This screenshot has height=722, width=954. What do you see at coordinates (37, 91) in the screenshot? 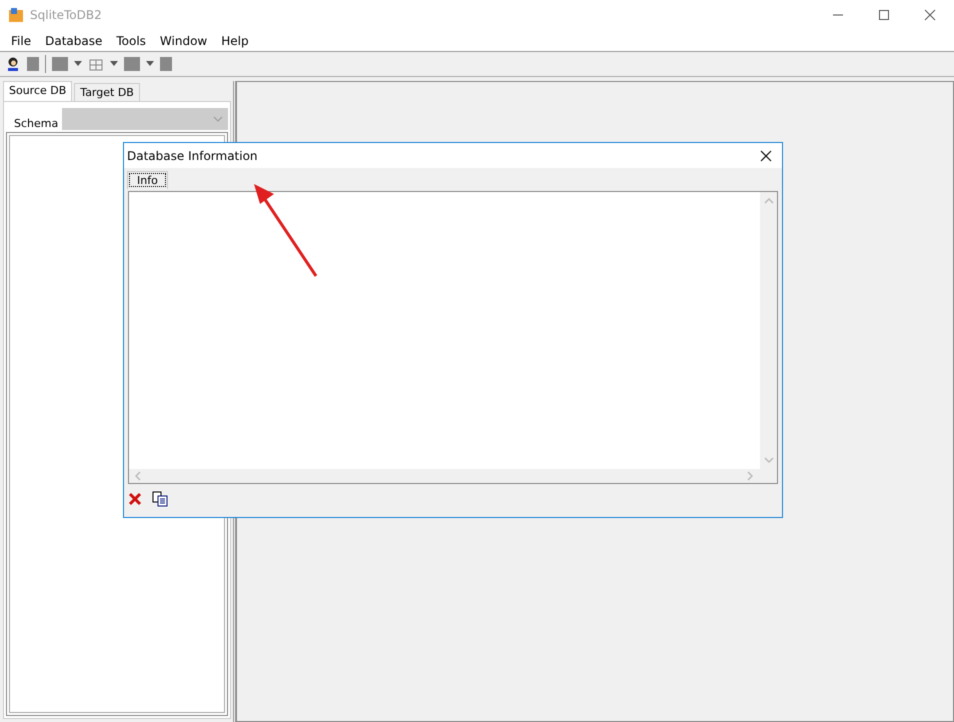
I see `tab: Source DB` at bounding box center [37, 91].